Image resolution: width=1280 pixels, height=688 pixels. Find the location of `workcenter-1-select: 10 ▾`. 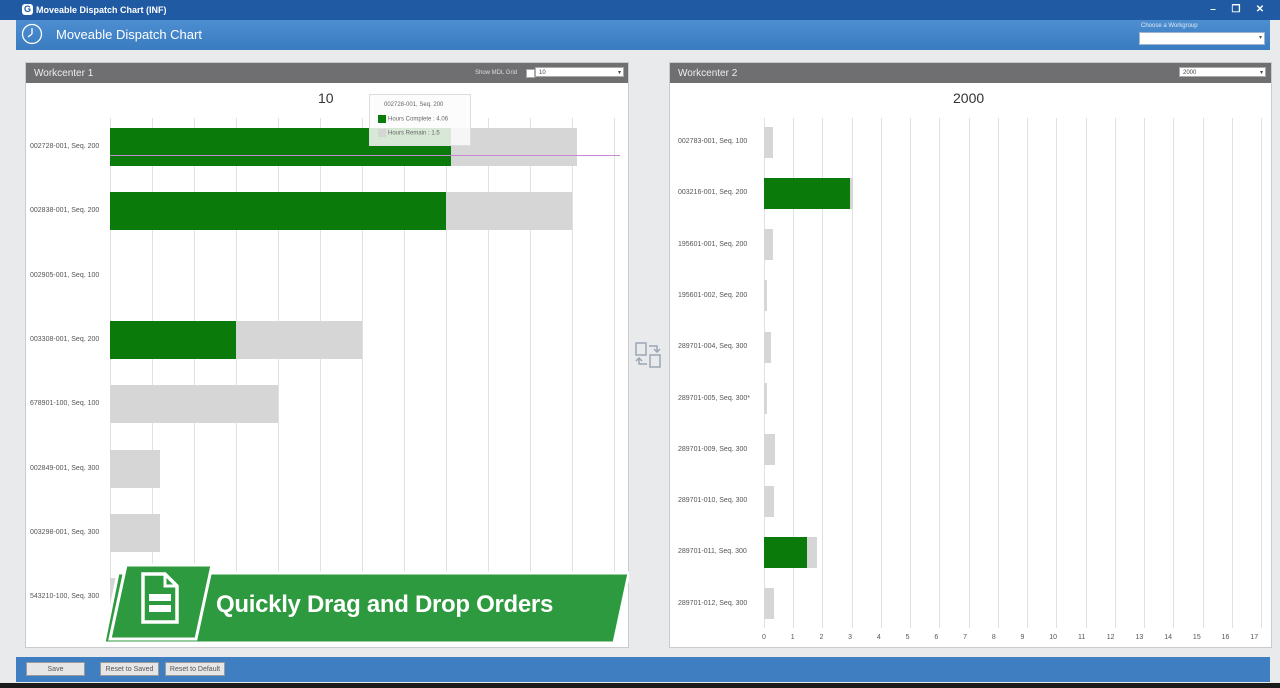

workcenter-1-select: 10 ▾ is located at coordinates (579, 72).